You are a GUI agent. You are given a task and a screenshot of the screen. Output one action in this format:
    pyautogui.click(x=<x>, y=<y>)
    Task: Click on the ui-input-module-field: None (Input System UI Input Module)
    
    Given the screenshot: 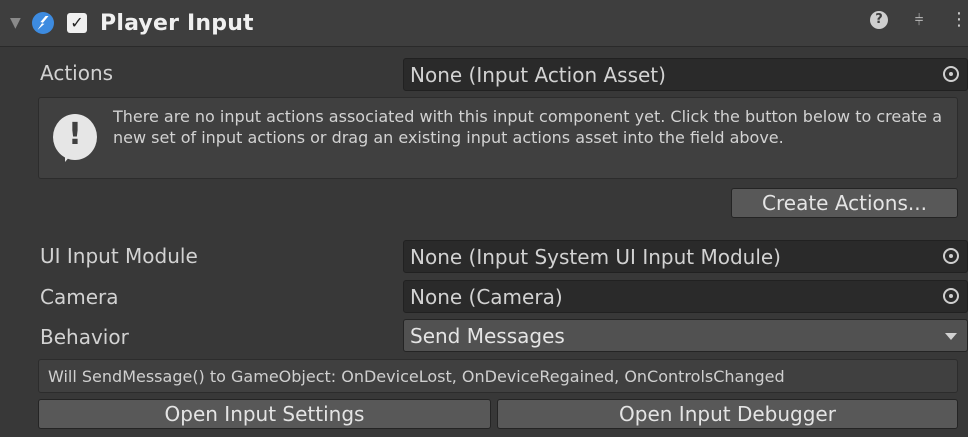 What is the action you would take?
    pyautogui.click(x=685, y=256)
    